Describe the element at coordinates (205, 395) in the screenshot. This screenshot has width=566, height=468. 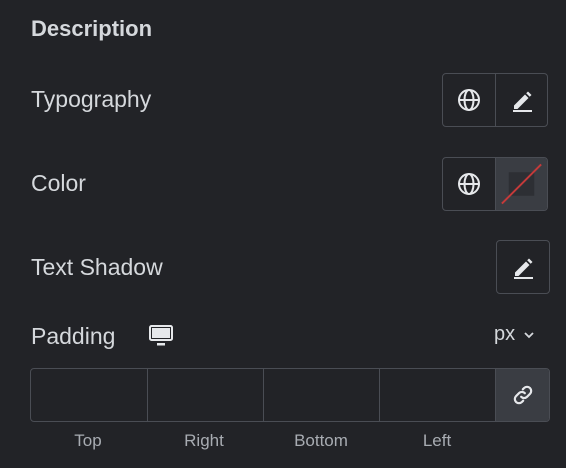
I see `padding-right-input` at that location.